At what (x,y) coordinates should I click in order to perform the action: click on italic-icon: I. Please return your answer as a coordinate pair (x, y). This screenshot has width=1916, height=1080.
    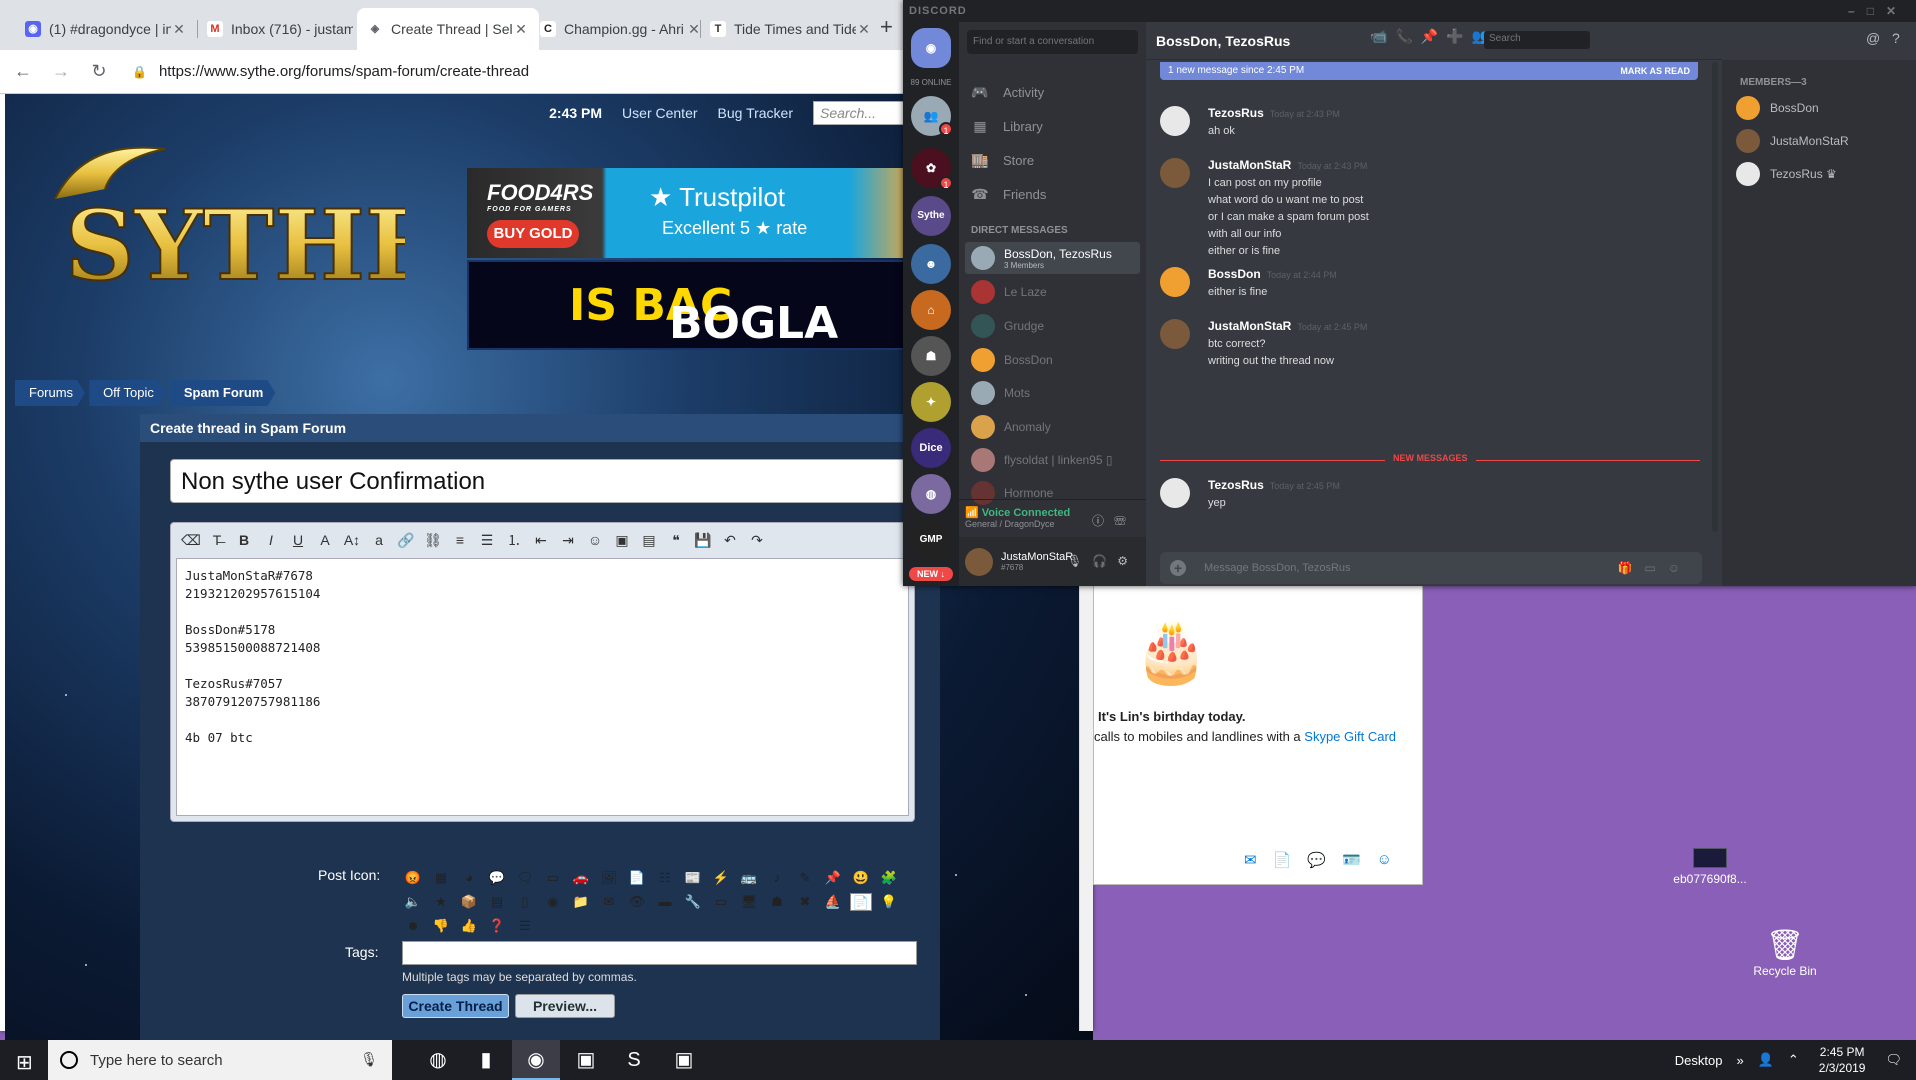
    Looking at the image, I should click on (271, 540).